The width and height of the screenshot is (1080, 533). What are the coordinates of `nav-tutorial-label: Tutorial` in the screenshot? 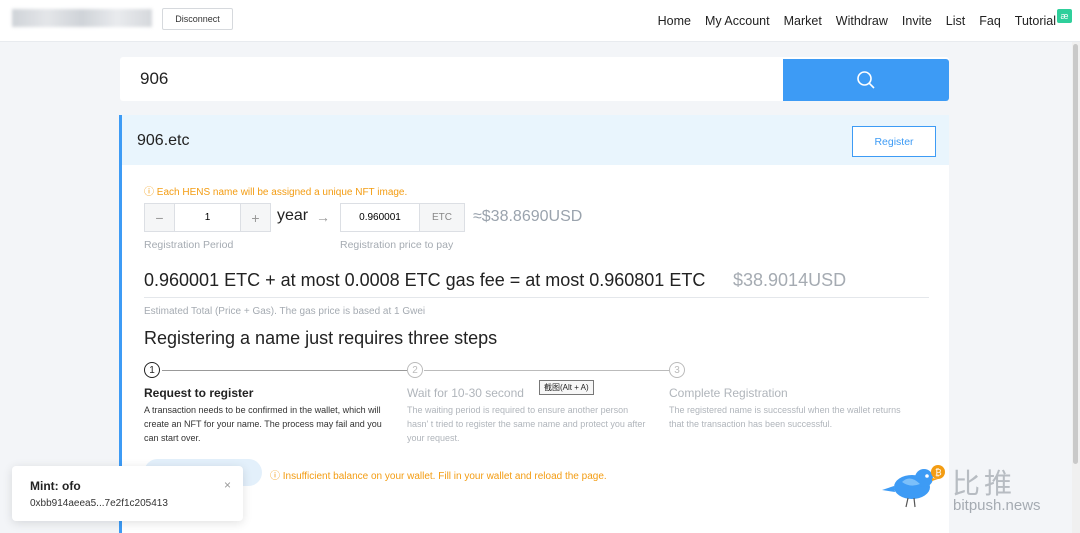 It's located at (1035, 21).